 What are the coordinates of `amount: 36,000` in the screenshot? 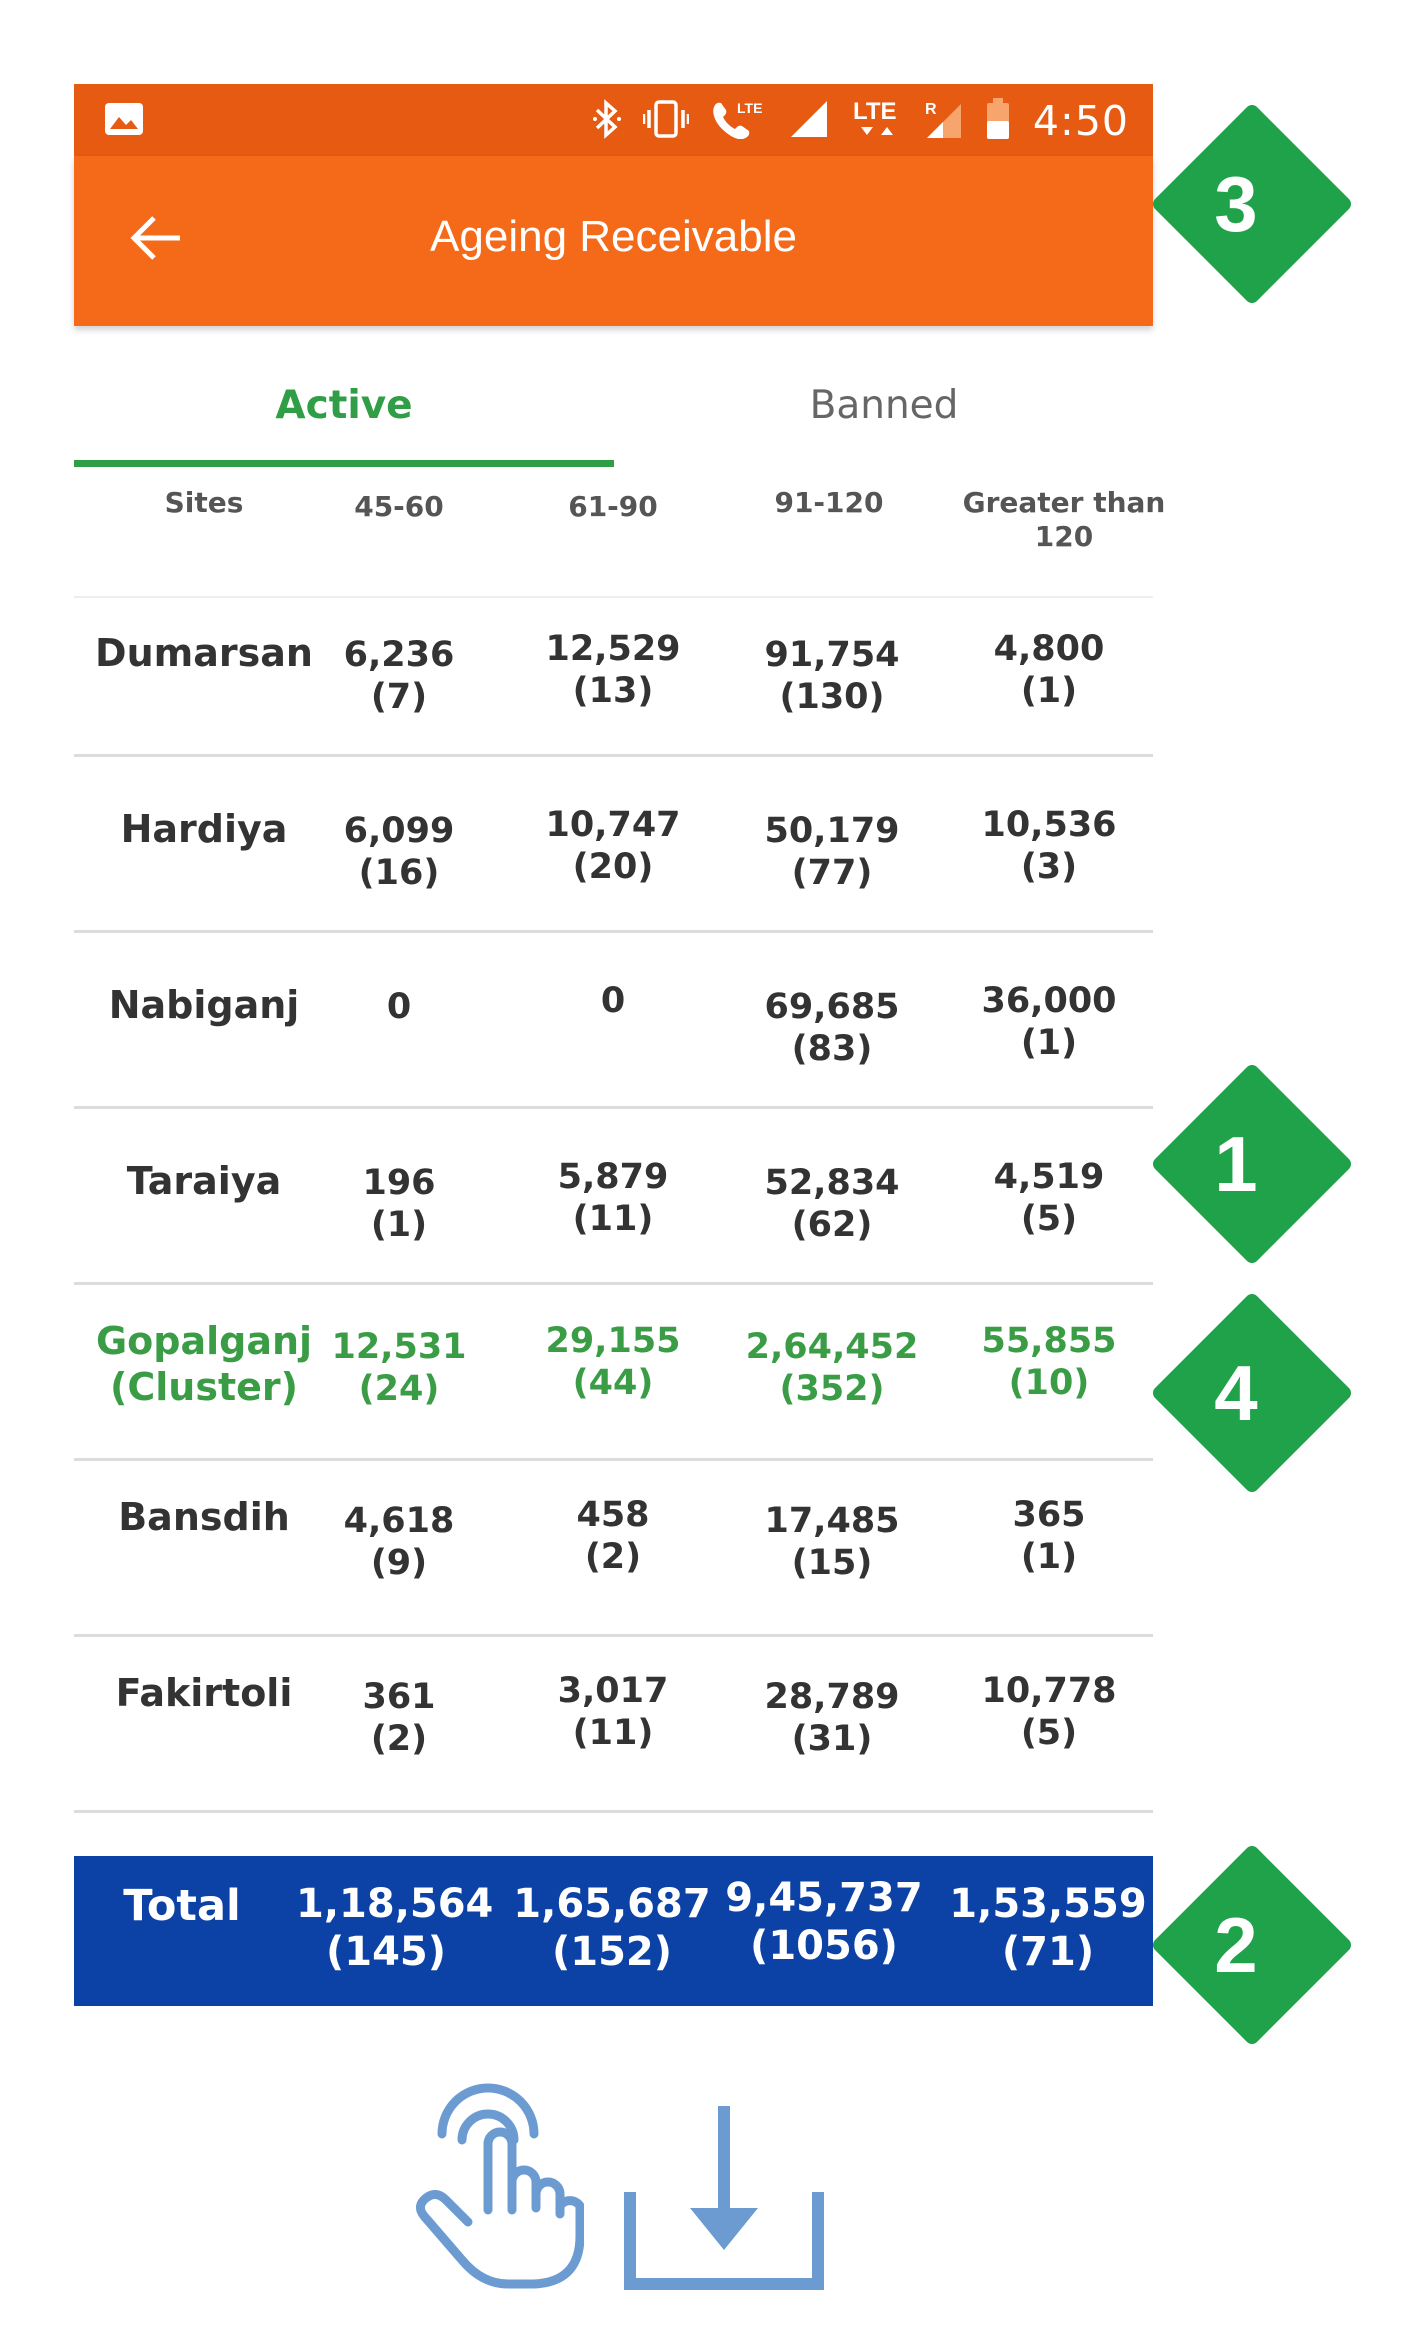 It's located at (1049, 1001).